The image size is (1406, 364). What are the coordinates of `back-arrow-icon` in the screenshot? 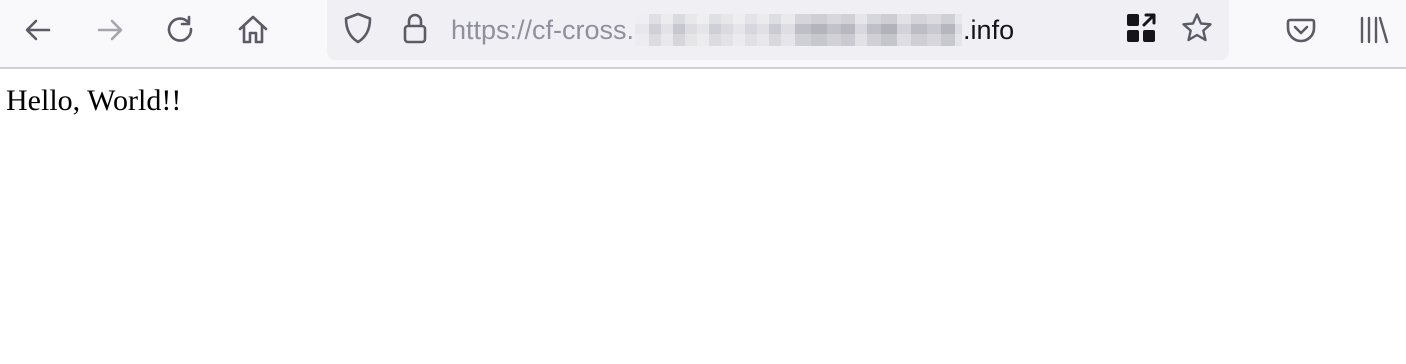 It's located at (38, 30).